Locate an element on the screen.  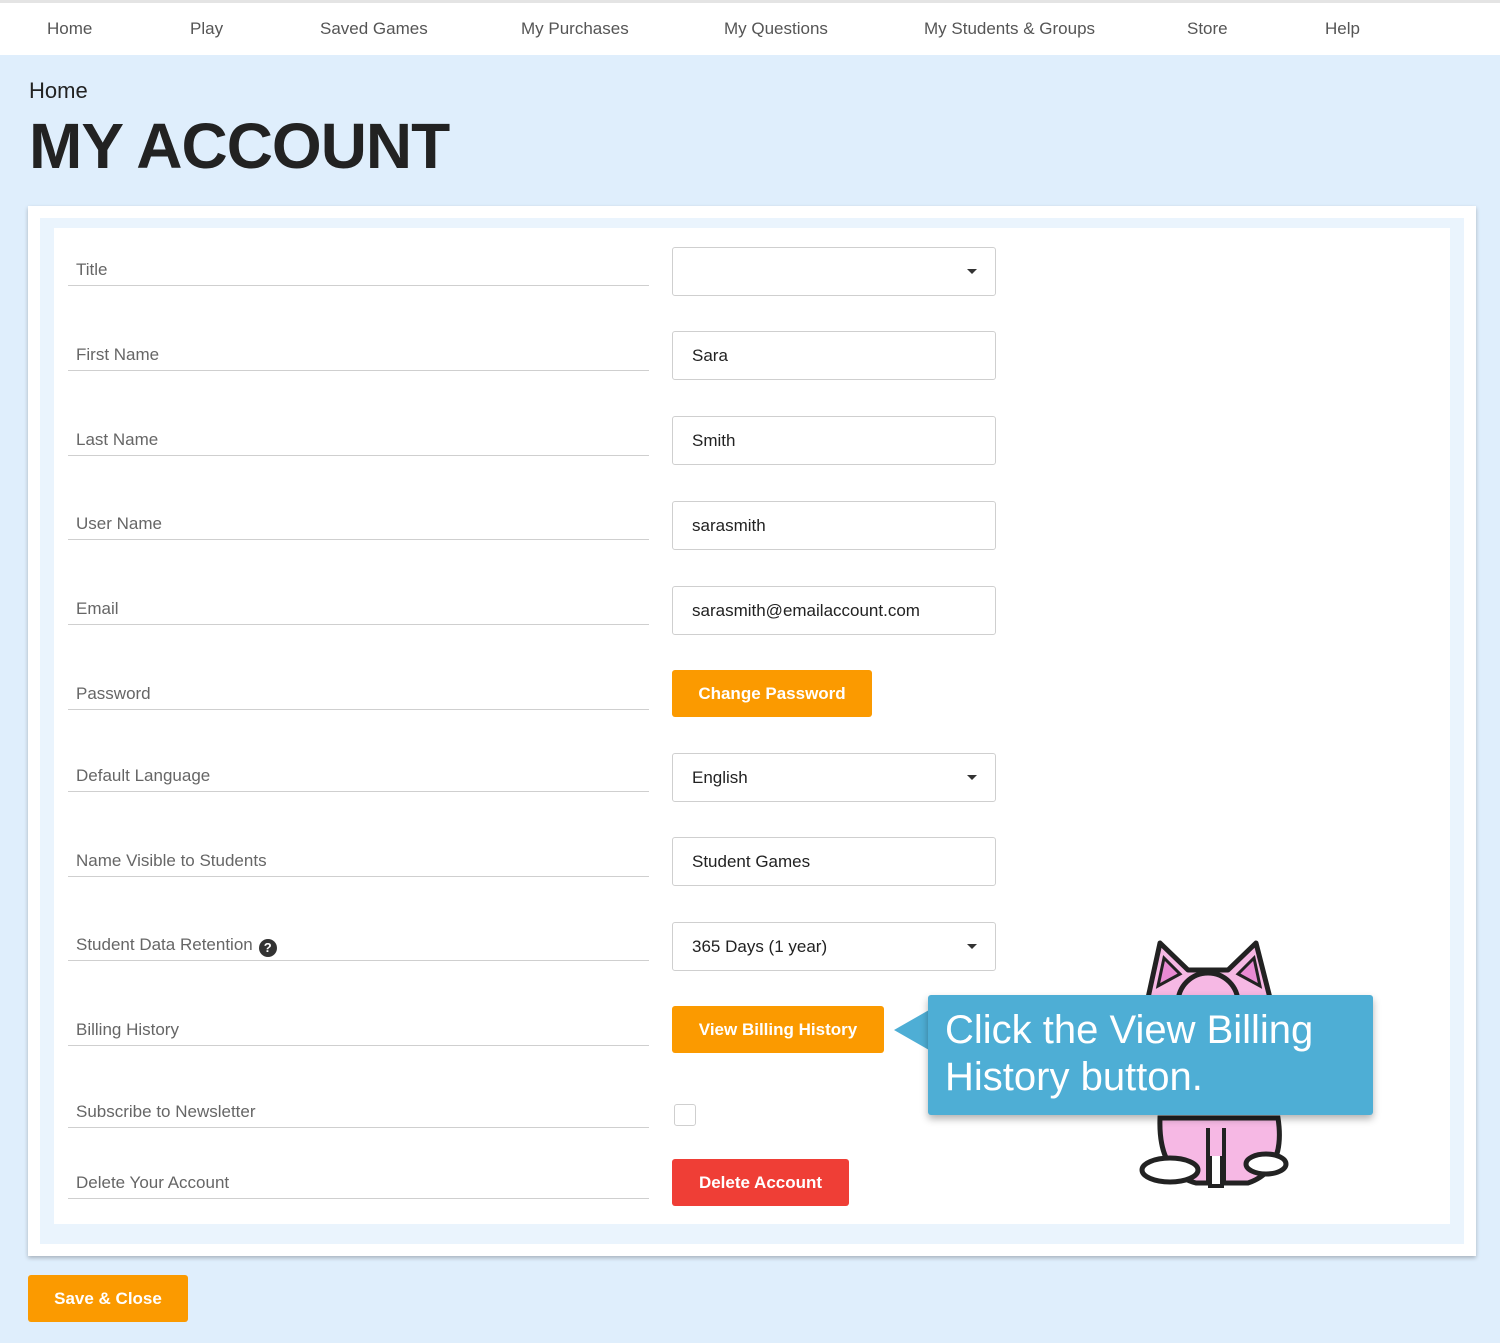
nav-item-saved-games: Saved Games is located at coordinates (374, 29).